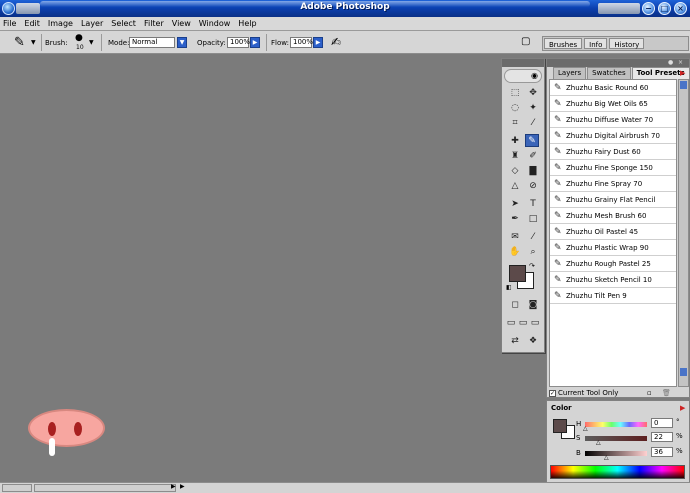 The width and height of the screenshot is (690, 493). What do you see at coordinates (613, 120) in the screenshot?
I see `list-item: ✎ Zhuzhu Diffuse Water 70` at bounding box center [613, 120].